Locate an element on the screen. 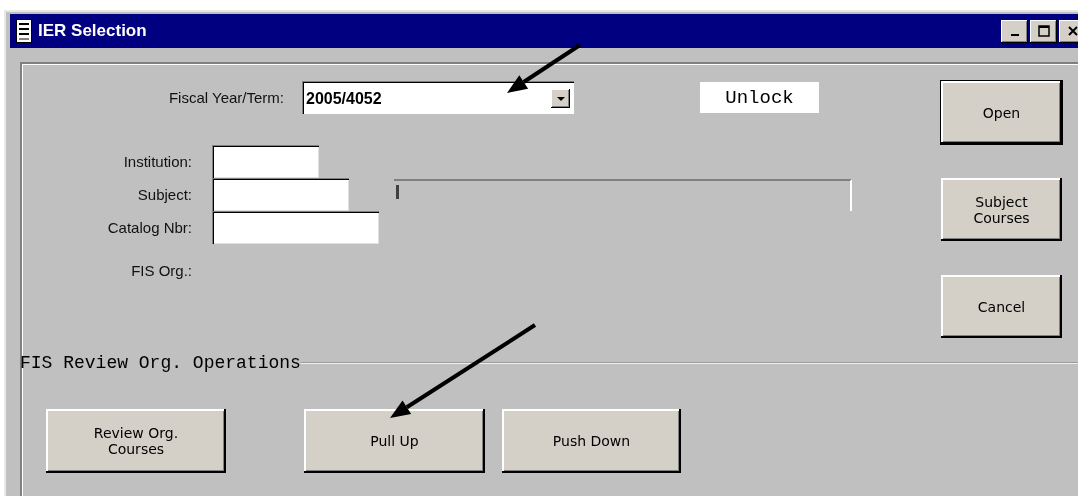  close-button is located at coordinates (1068, 31).